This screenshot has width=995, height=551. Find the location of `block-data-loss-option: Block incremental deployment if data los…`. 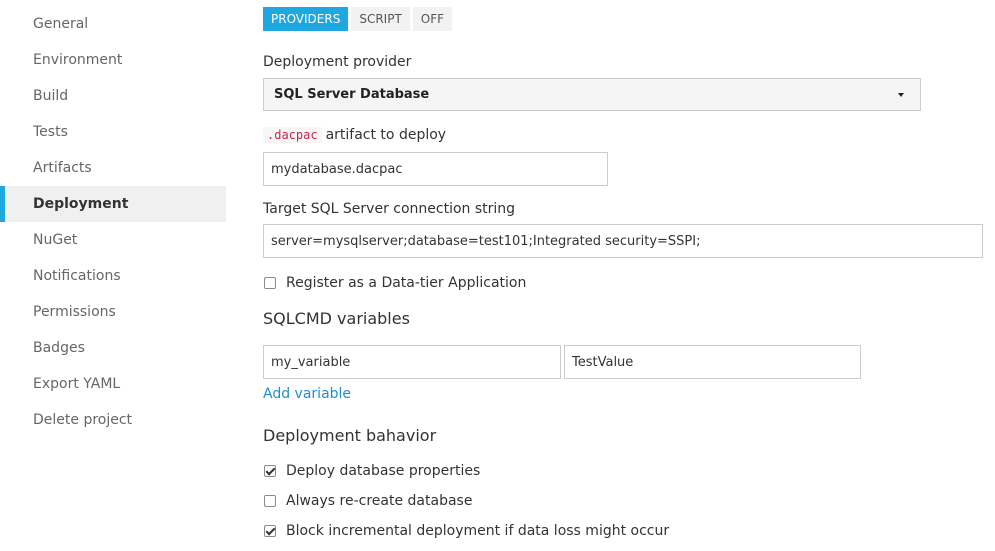

block-data-loss-option: Block incremental deployment if data los… is located at coordinates (466, 531).